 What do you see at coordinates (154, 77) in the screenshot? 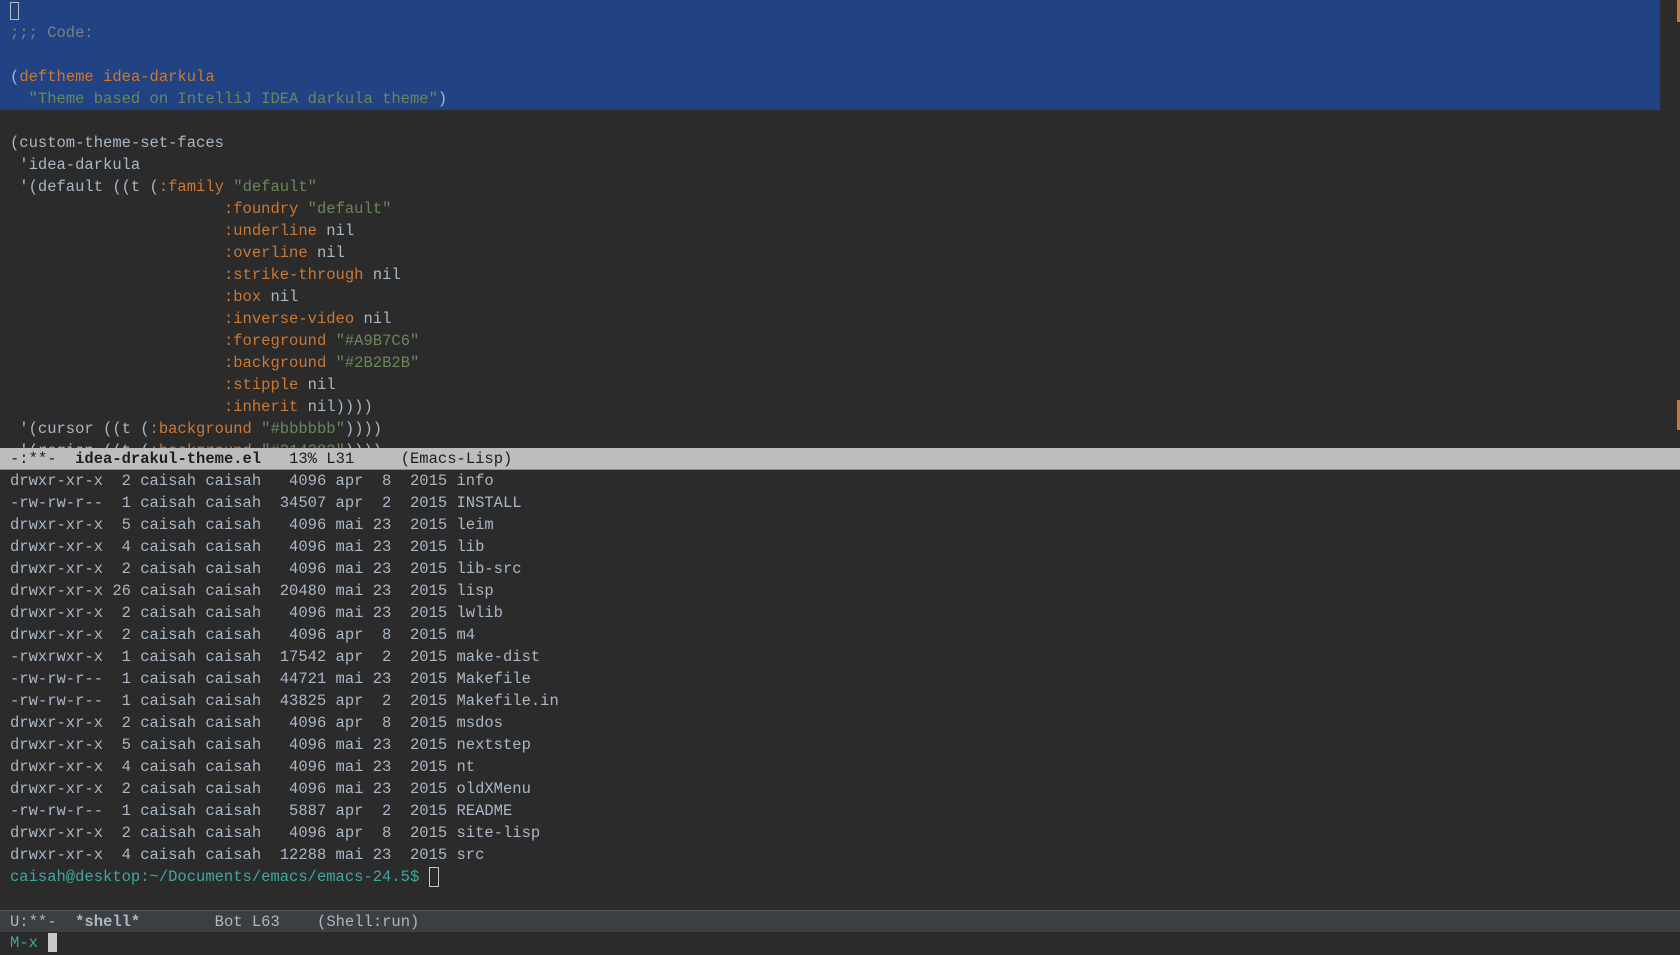
I see `code-token: idea-darkula` at bounding box center [154, 77].